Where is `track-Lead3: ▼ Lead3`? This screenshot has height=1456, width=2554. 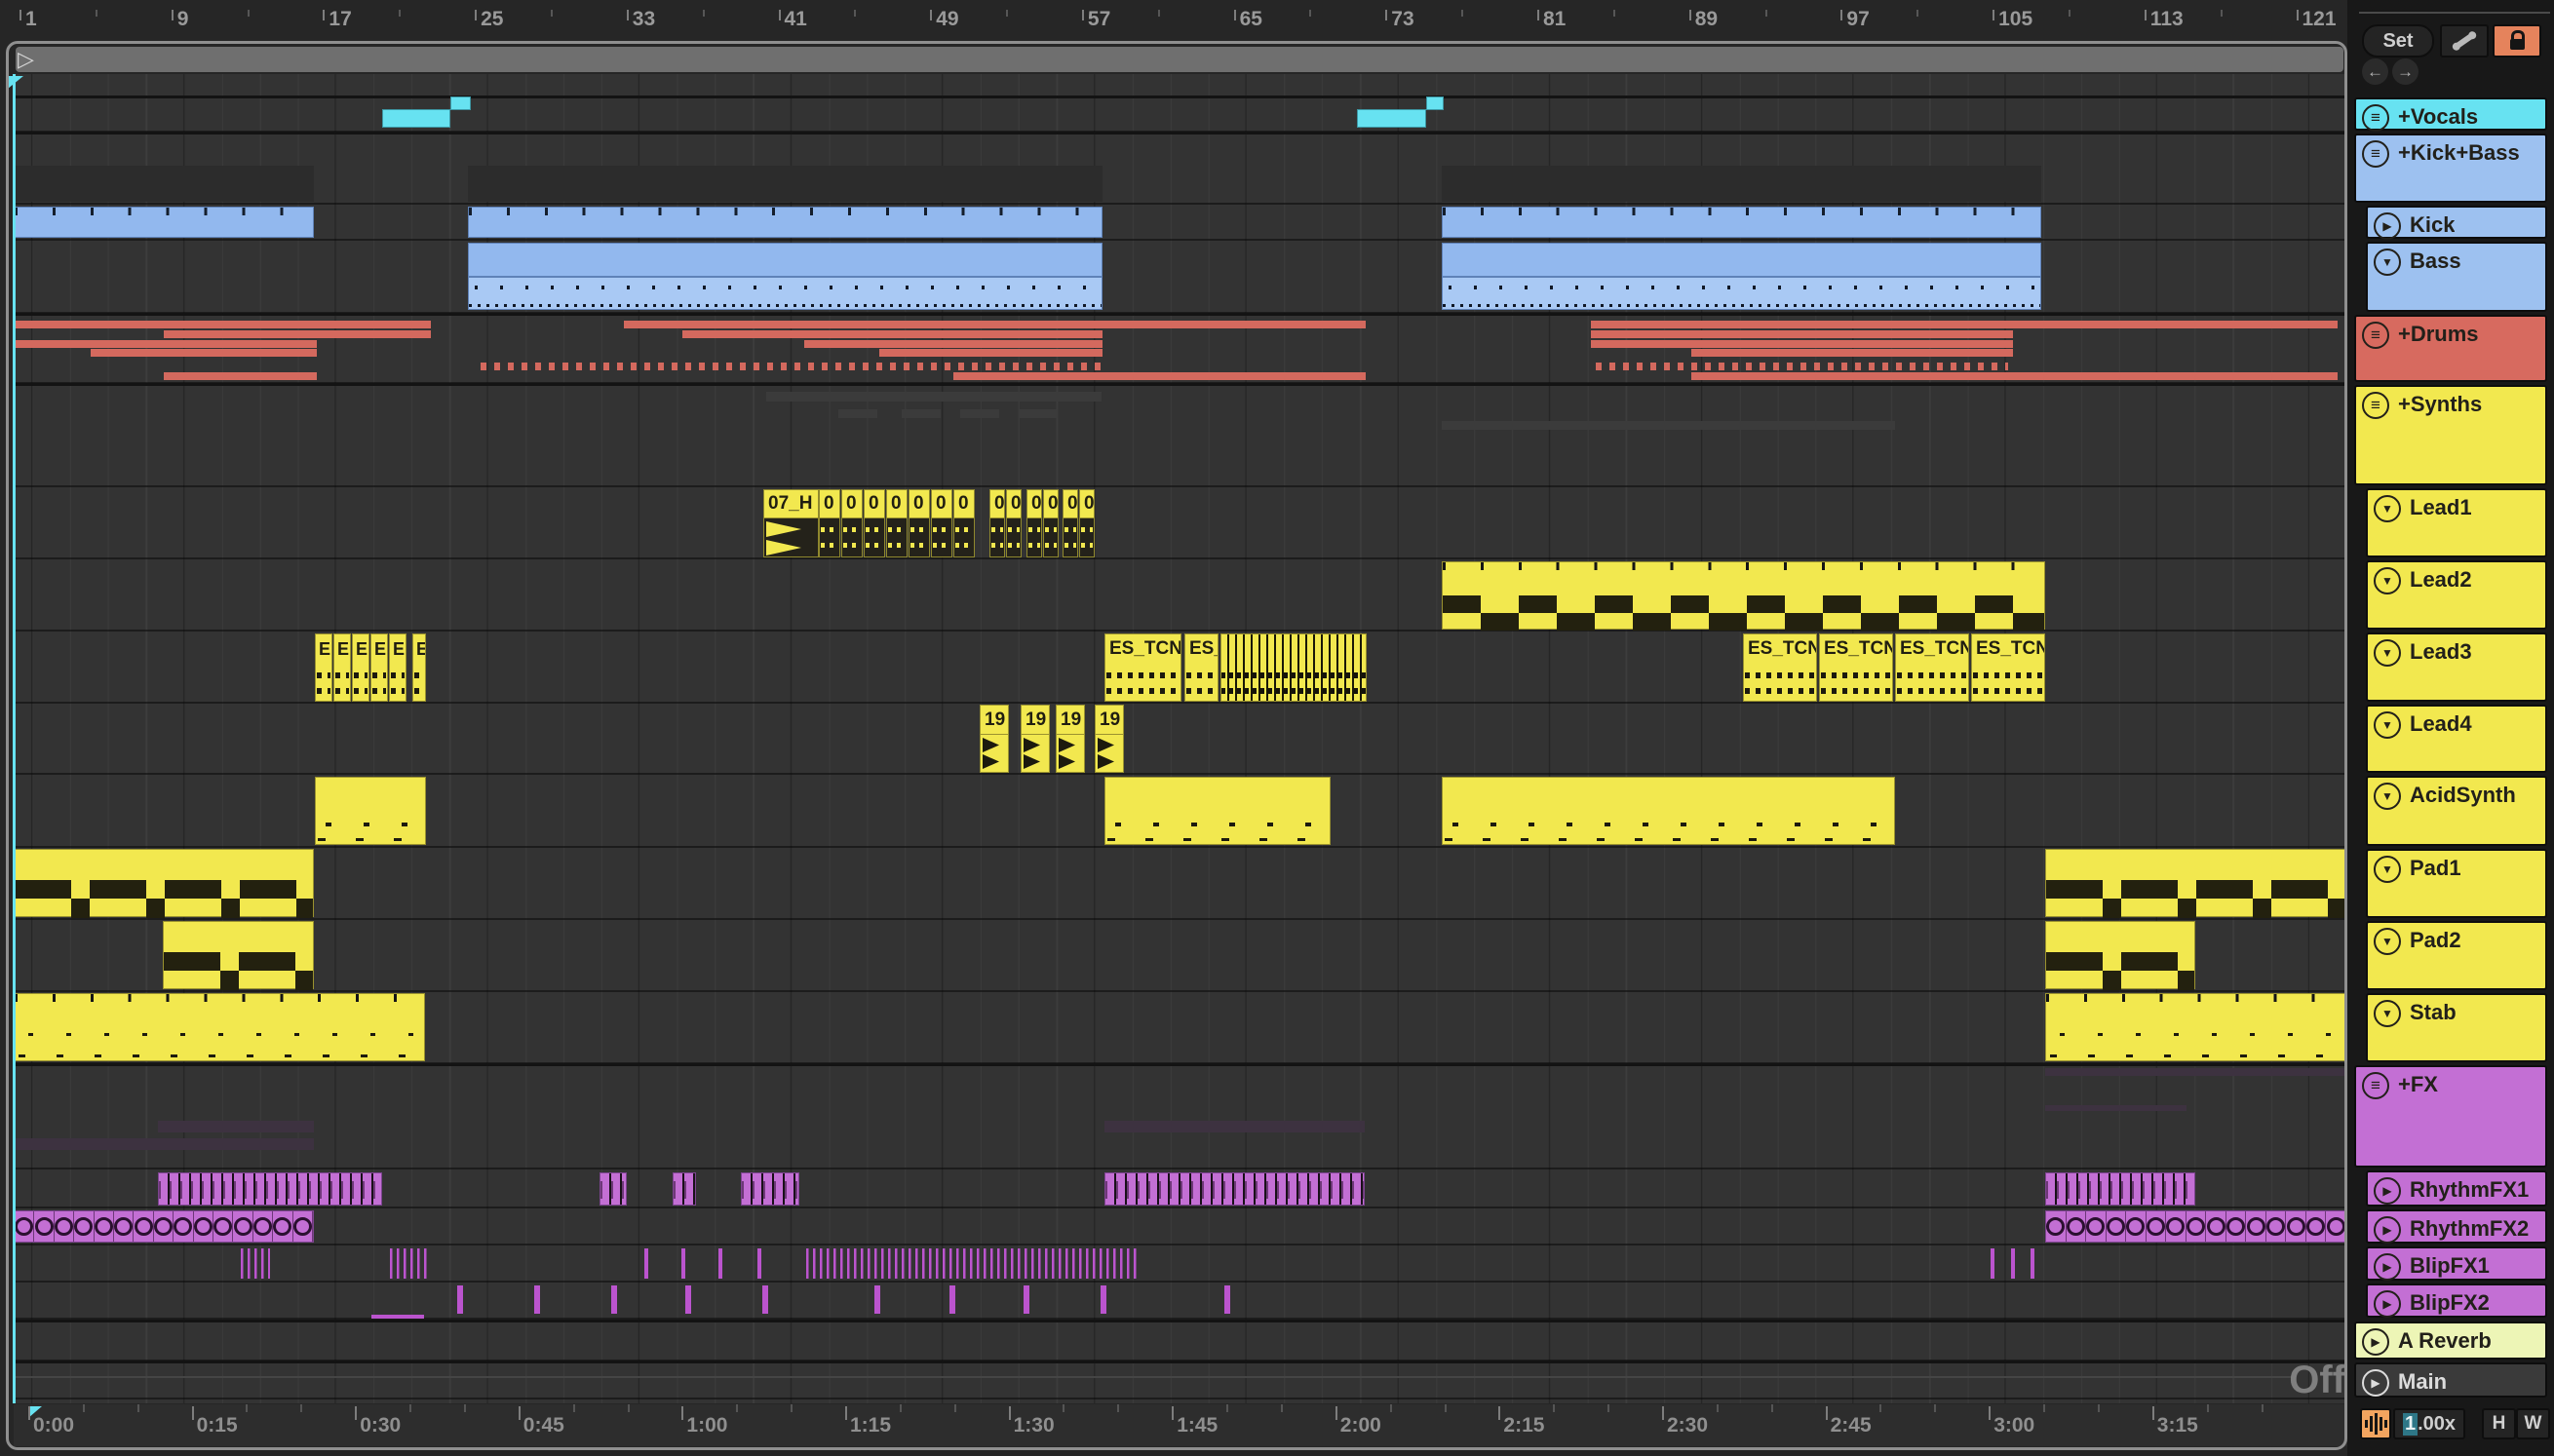
track-Lead3: ▼ Lead3 is located at coordinates (2456, 667).